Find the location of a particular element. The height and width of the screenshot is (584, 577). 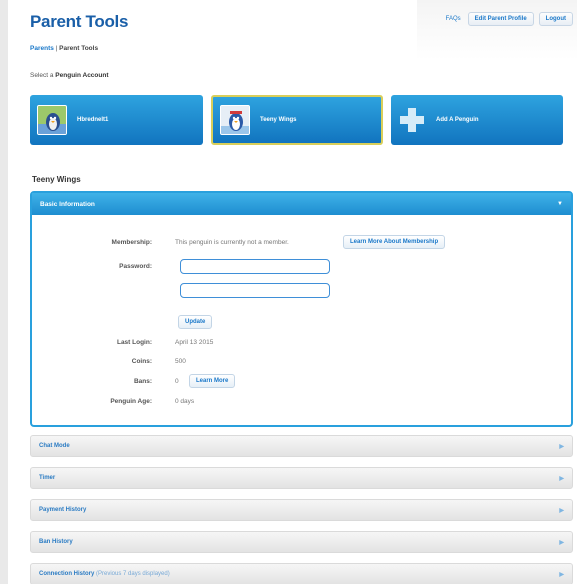

penguin-age-value: 0 days is located at coordinates (185, 401).